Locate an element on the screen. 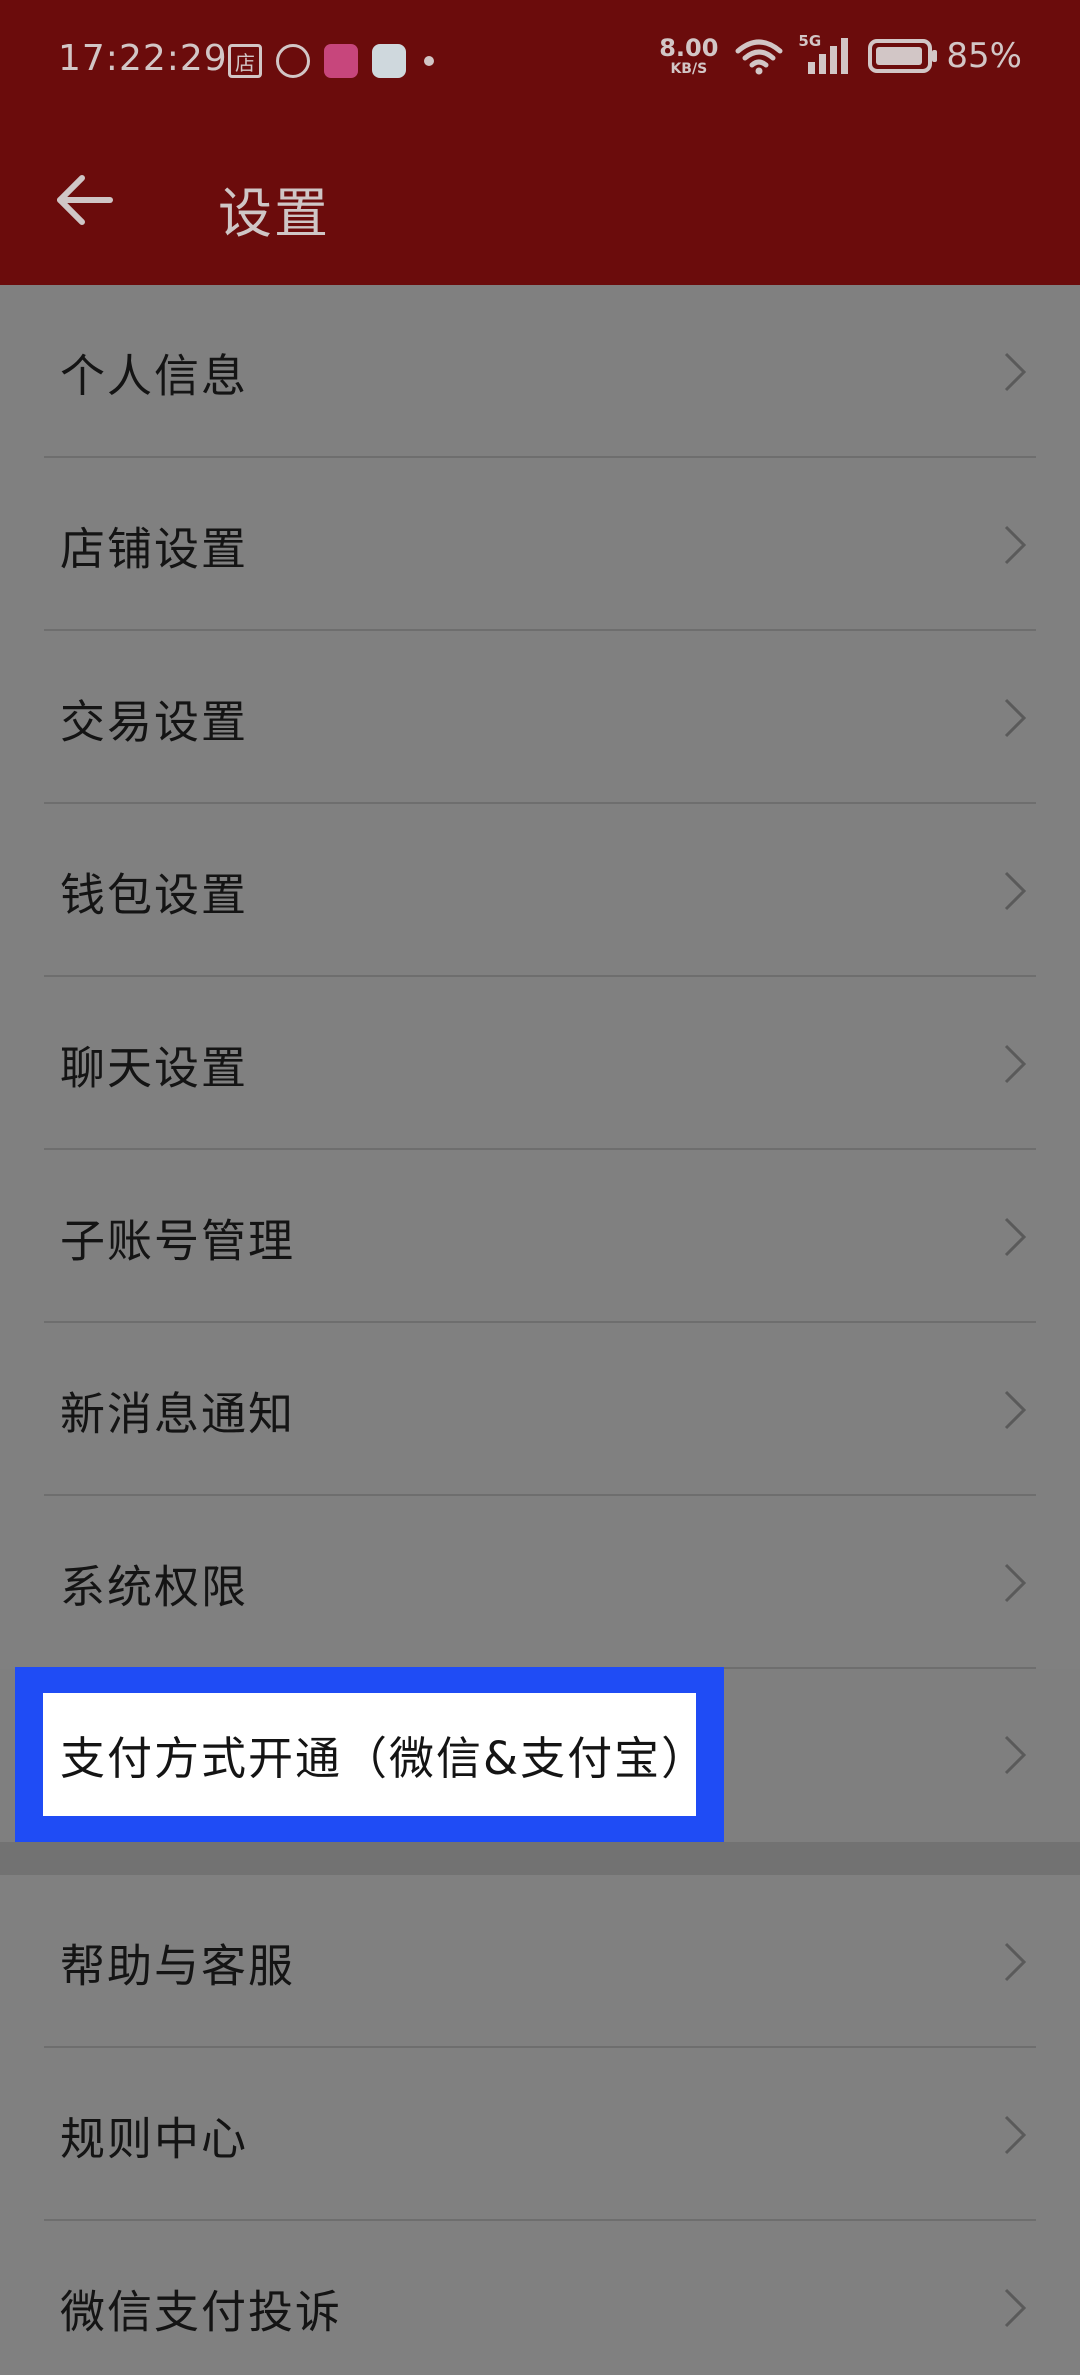 This screenshot has height=2375, width=1080. settings-item-label: 个人信息 is located at coordinates (154, 375).